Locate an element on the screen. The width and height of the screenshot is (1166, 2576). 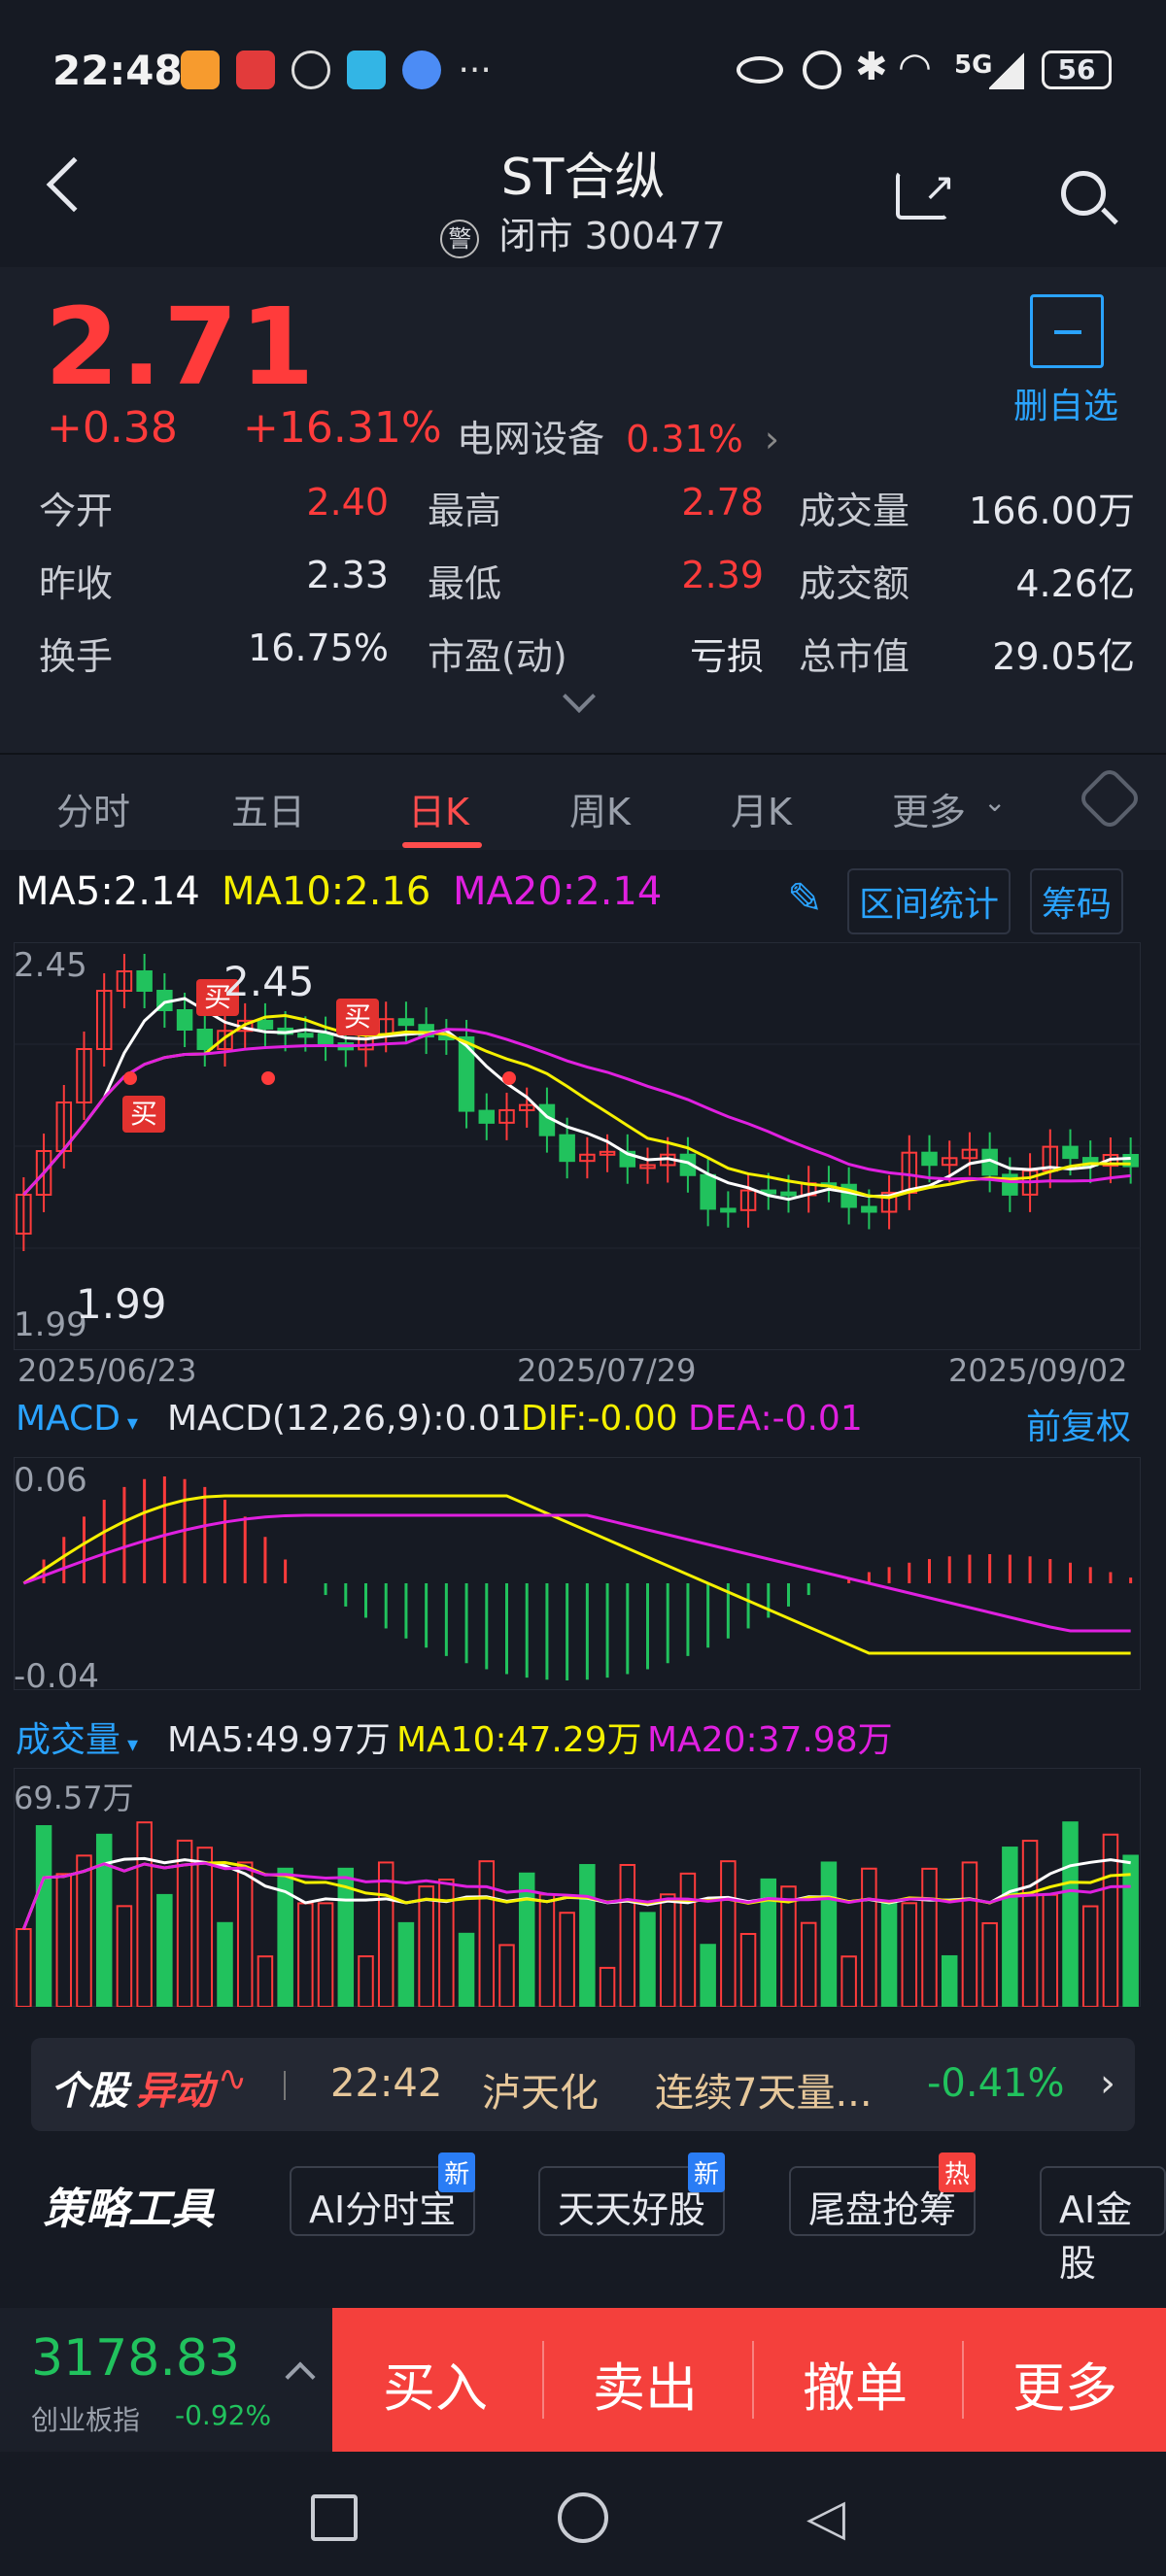
tool-chip-label: 尾盘抢筹 is located at coordinates (882, 2209).